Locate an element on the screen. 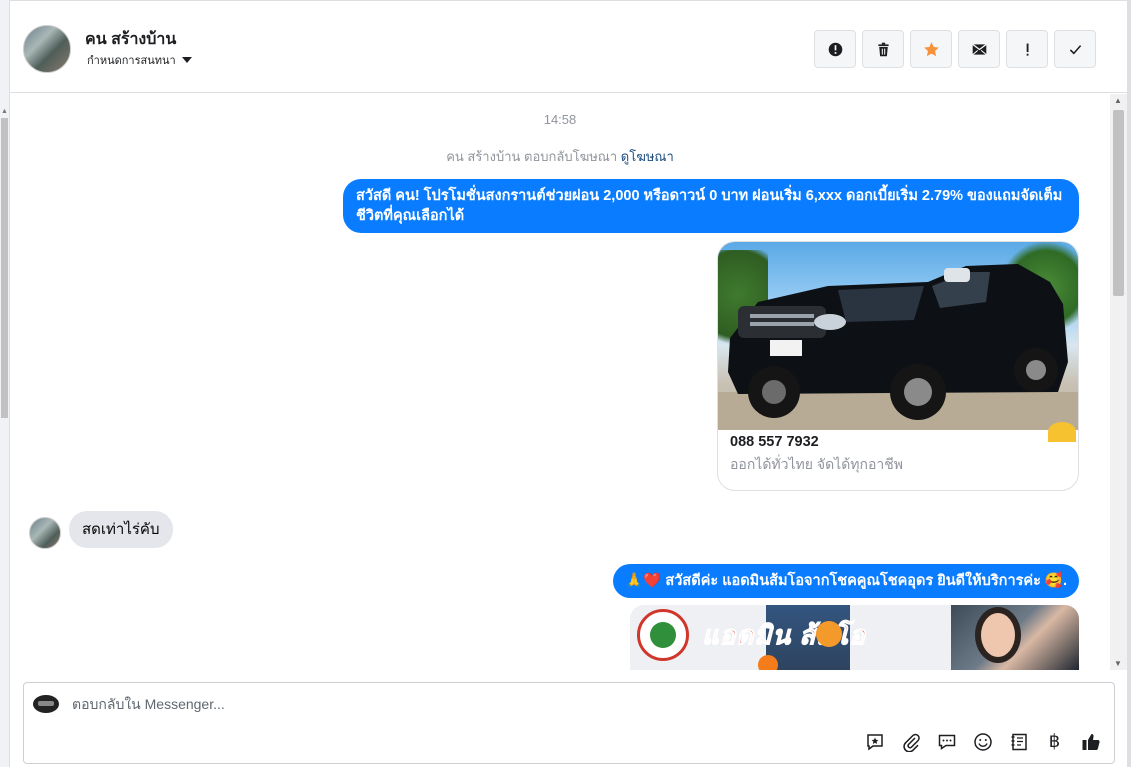  star-icon is located at coordinates (931, 48).